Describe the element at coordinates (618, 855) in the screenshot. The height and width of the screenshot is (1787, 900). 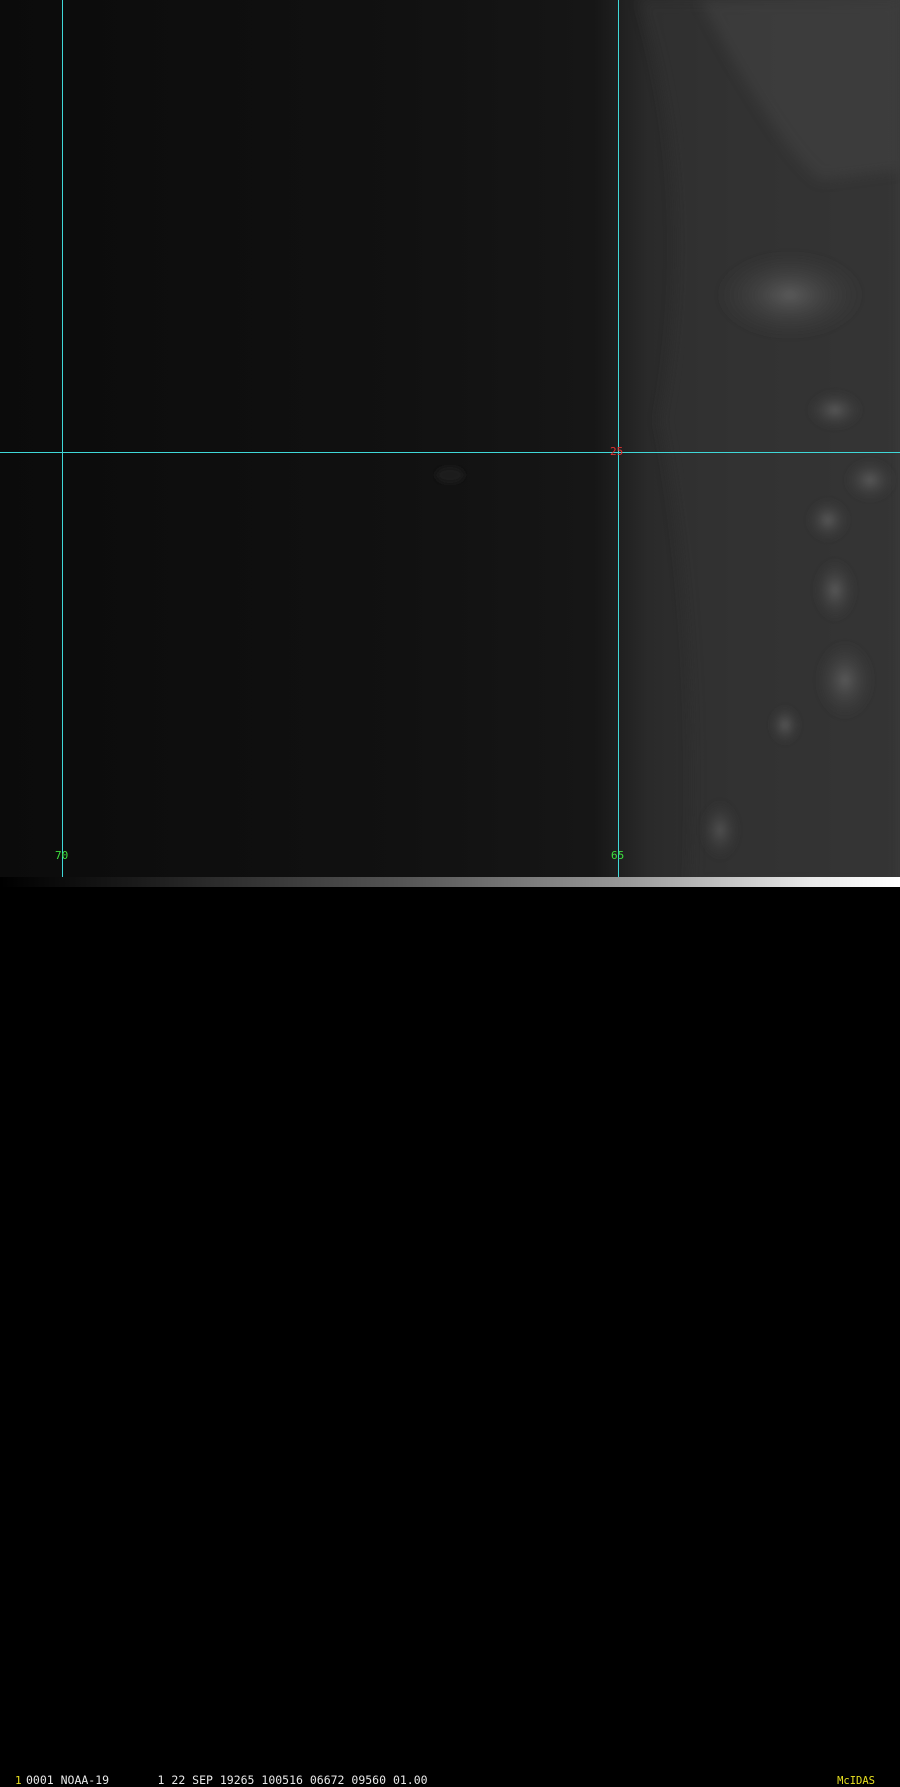
I see `longitude-label-65: 65` at that location.